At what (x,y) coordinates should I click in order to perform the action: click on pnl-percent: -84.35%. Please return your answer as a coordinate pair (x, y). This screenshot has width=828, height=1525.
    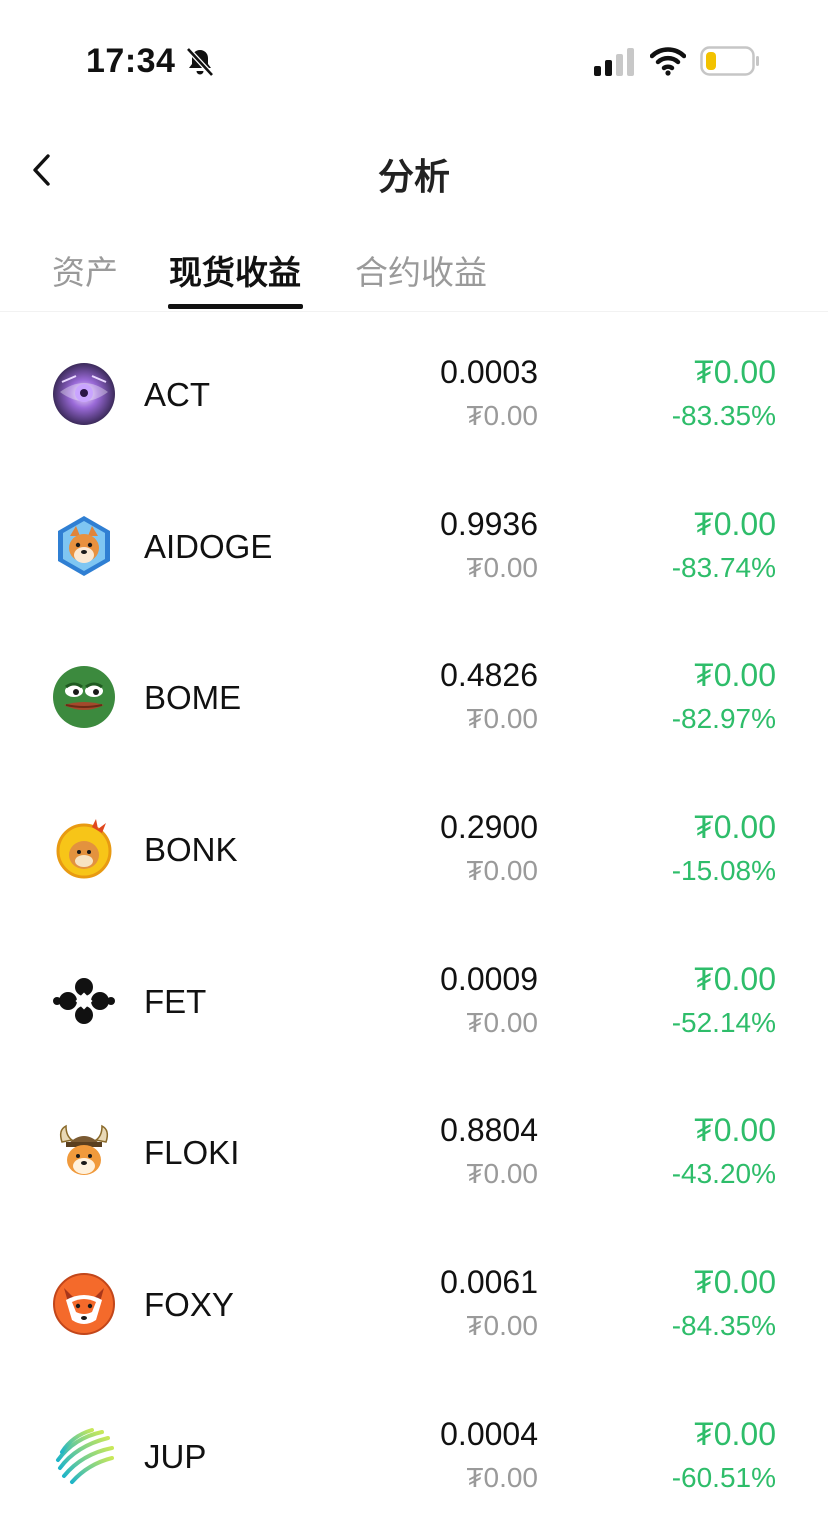
    Looking at the image, I should click on (723, 1326).